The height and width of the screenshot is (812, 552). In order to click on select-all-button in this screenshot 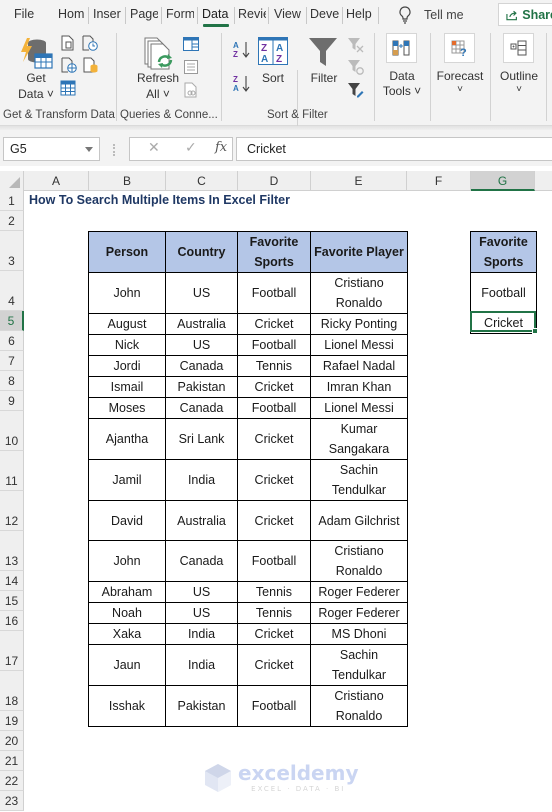, I will do `click(12, 181)`.